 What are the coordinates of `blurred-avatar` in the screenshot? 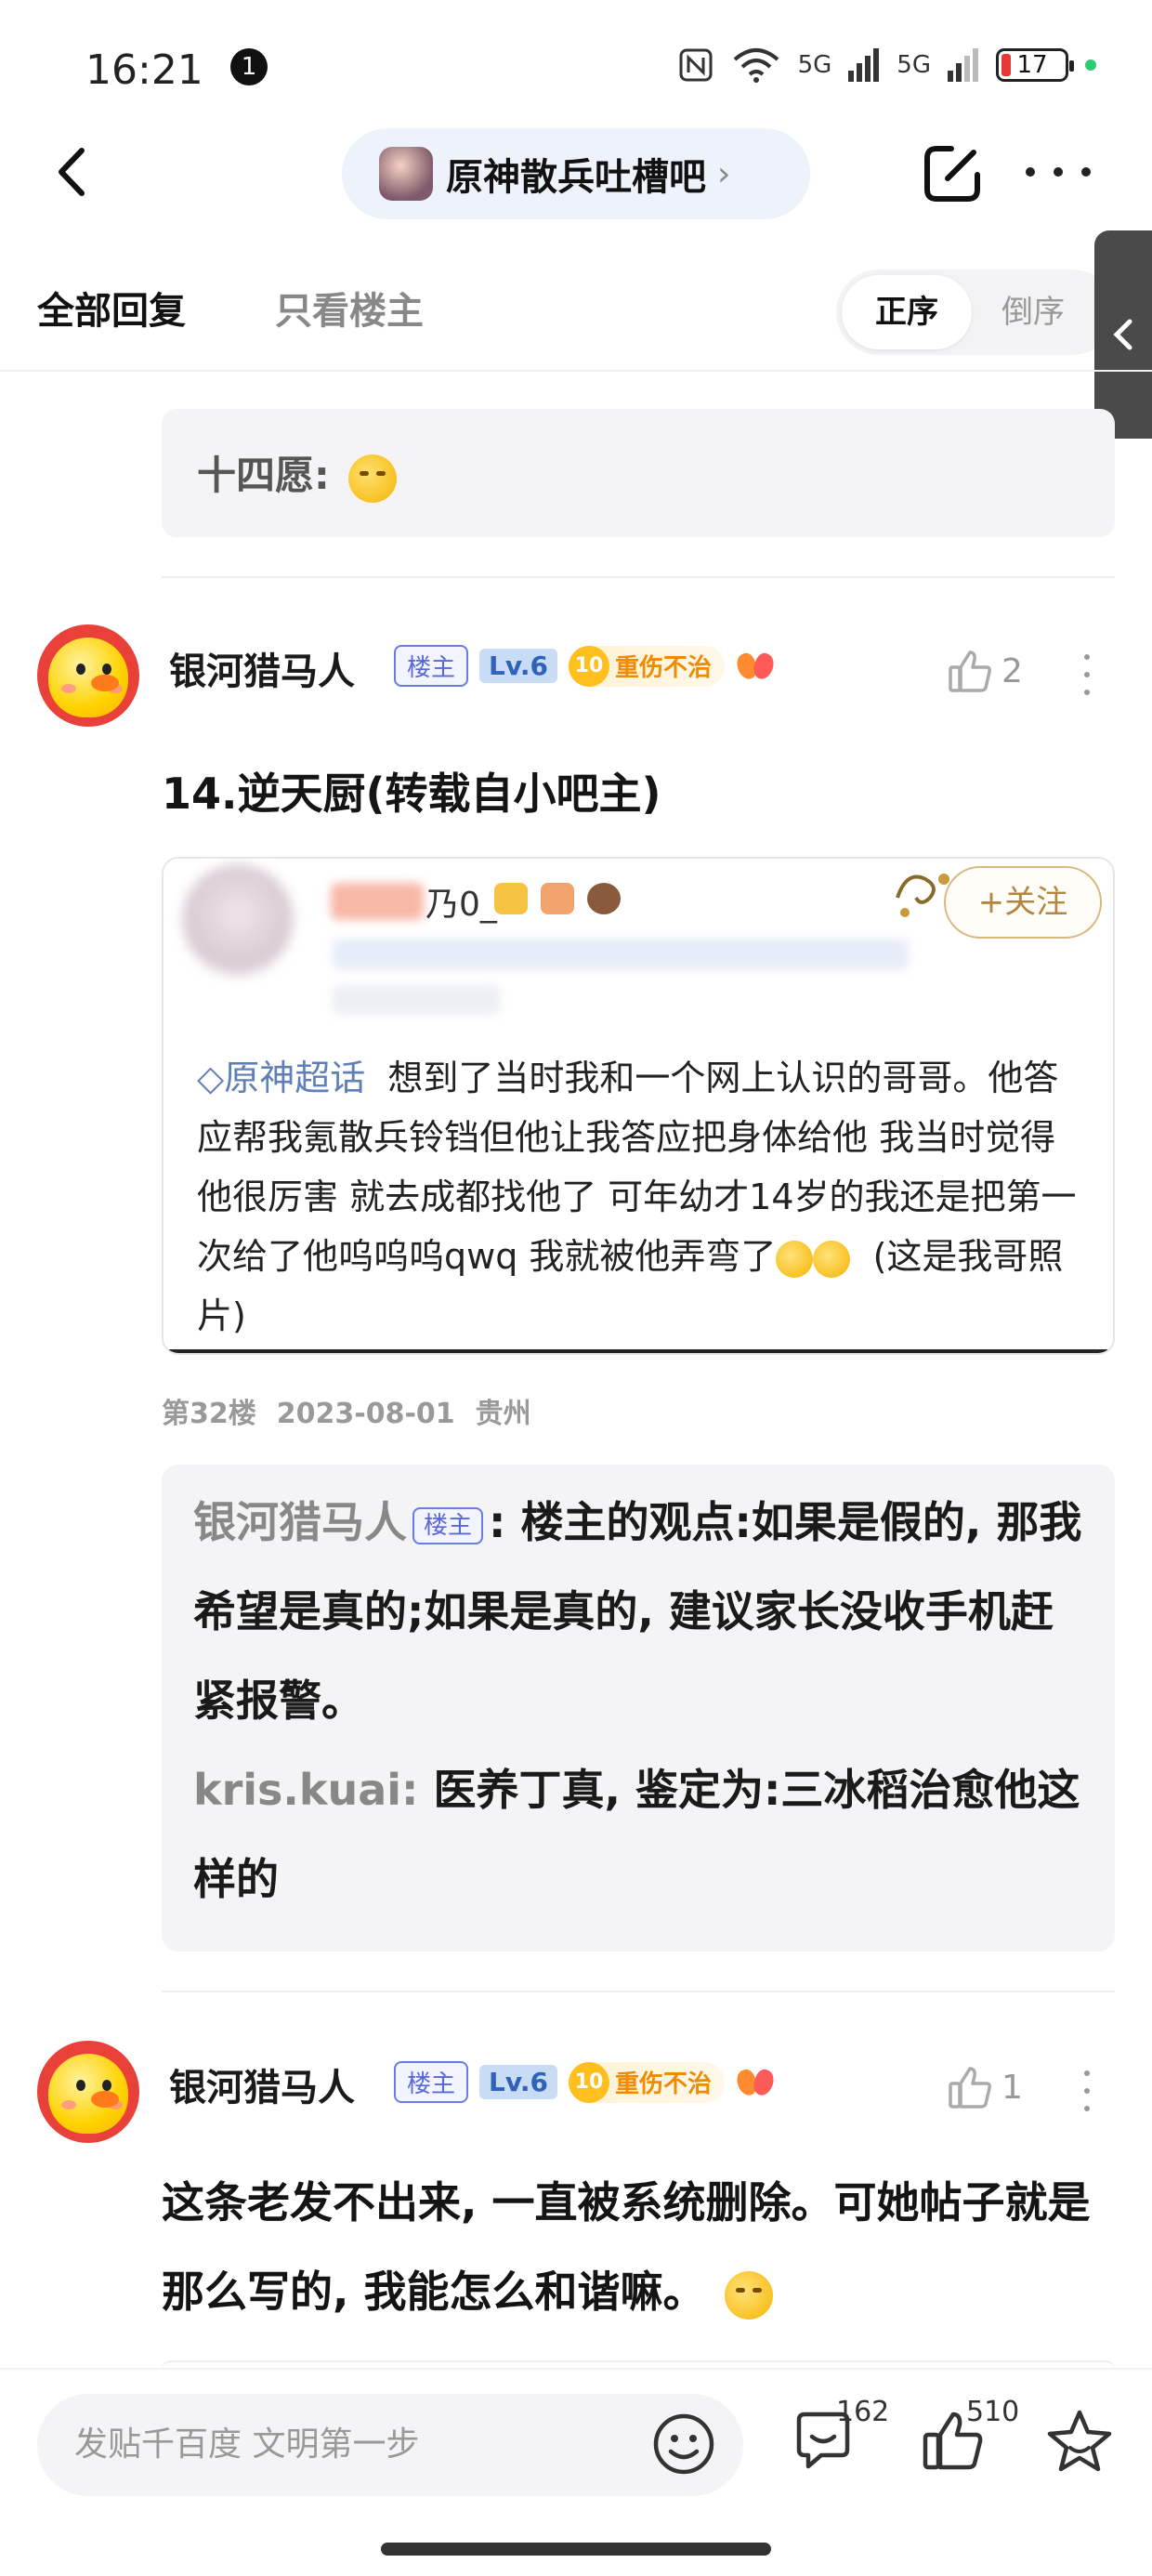 It's located at (238, 920).